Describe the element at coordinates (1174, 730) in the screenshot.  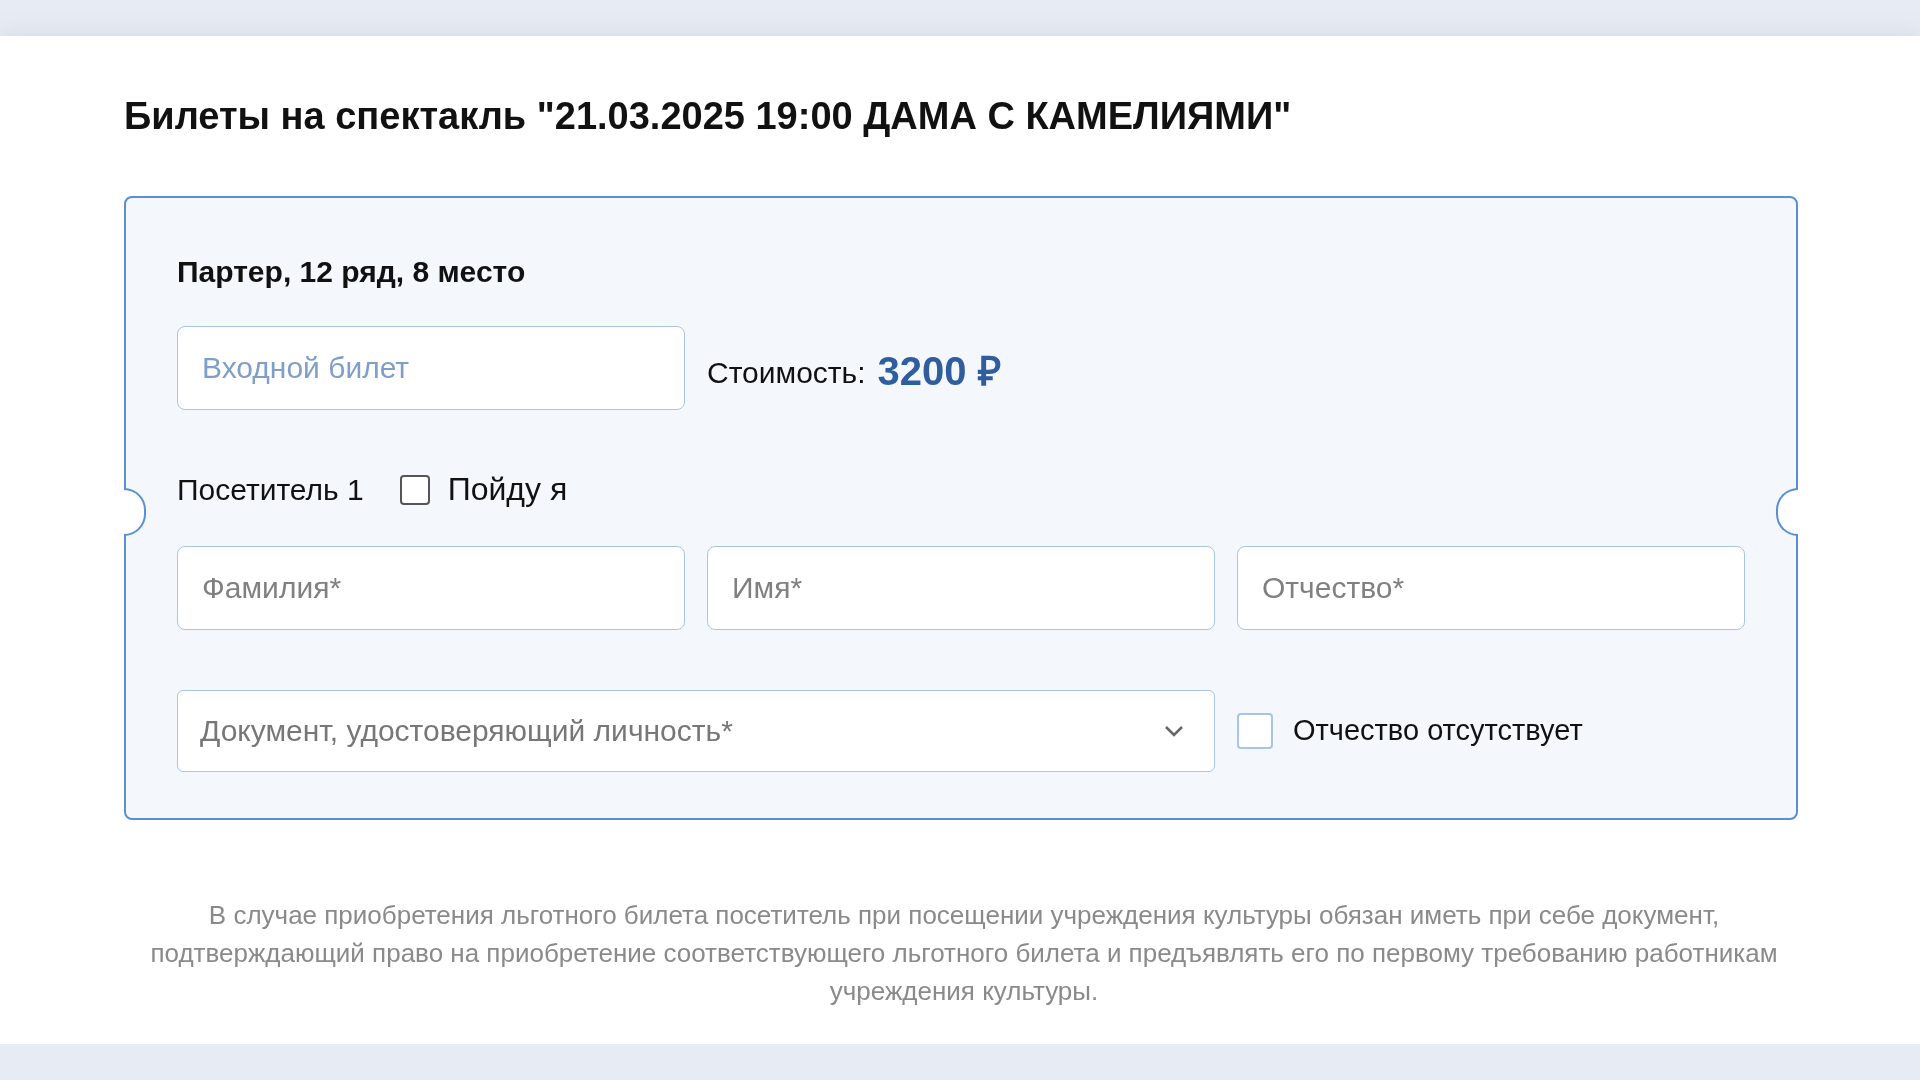
I see `chevron-down-icon` at that location.